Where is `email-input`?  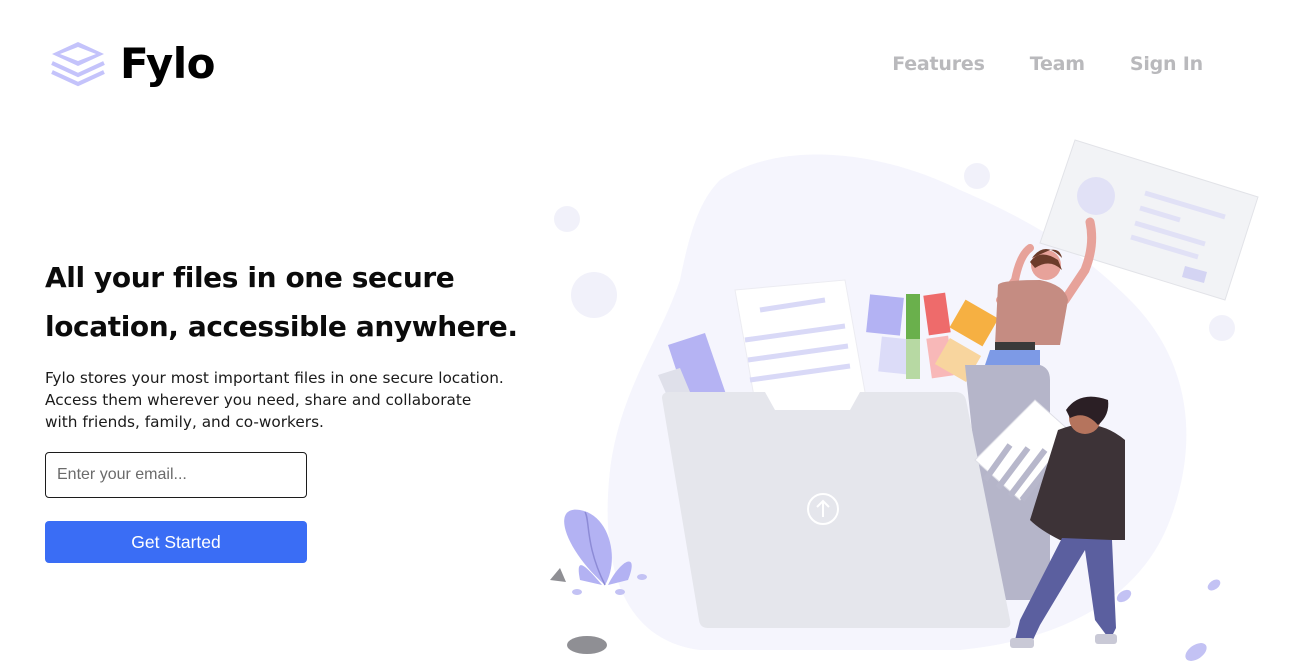
email-input is located at coordinates (176, 475).